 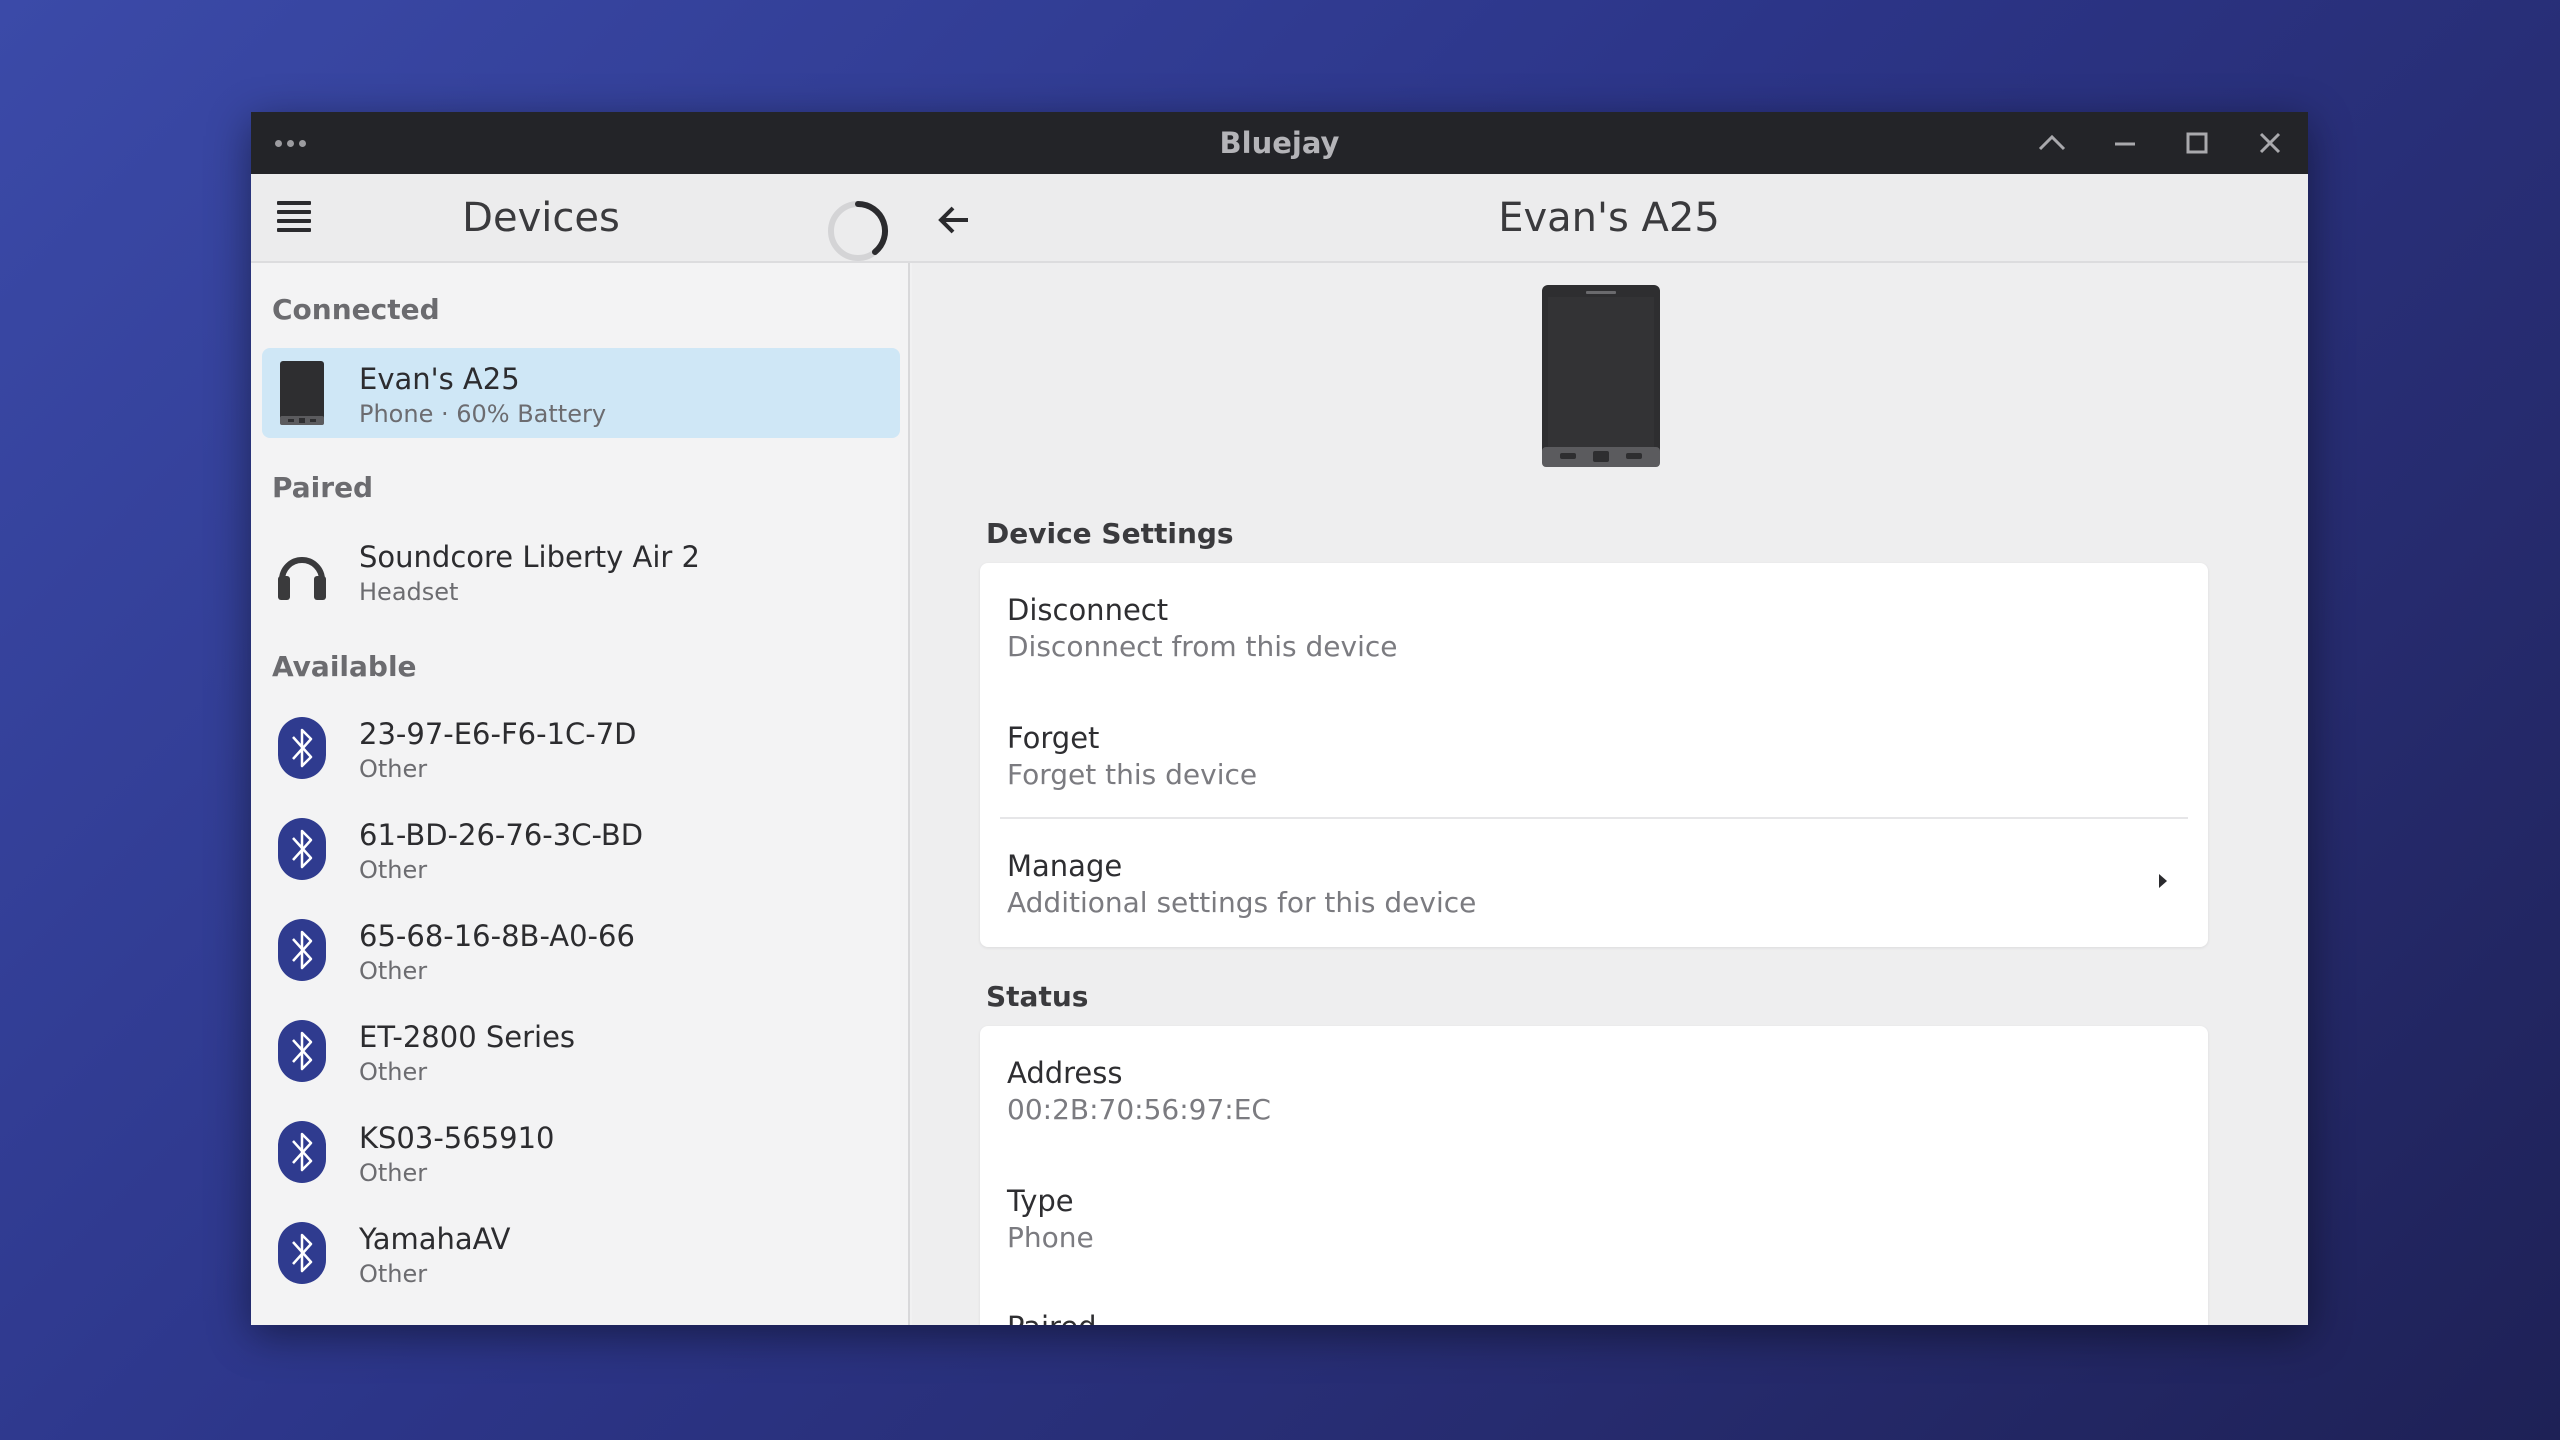 I want to click on device-row-available: 23-97-E6-F6-1C-7D Other, so click(x=581, y=748).